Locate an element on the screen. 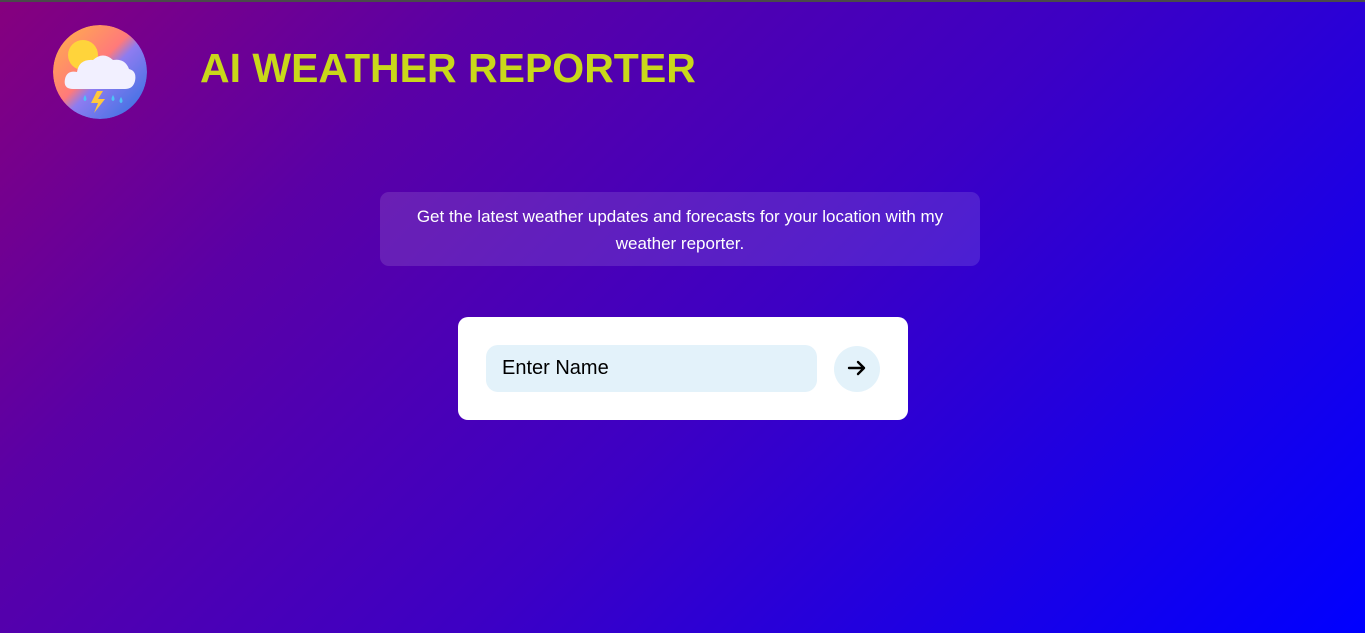 The height and width of the screenshot is (633, 1365). submit-button is located at coordinates (857, 369).